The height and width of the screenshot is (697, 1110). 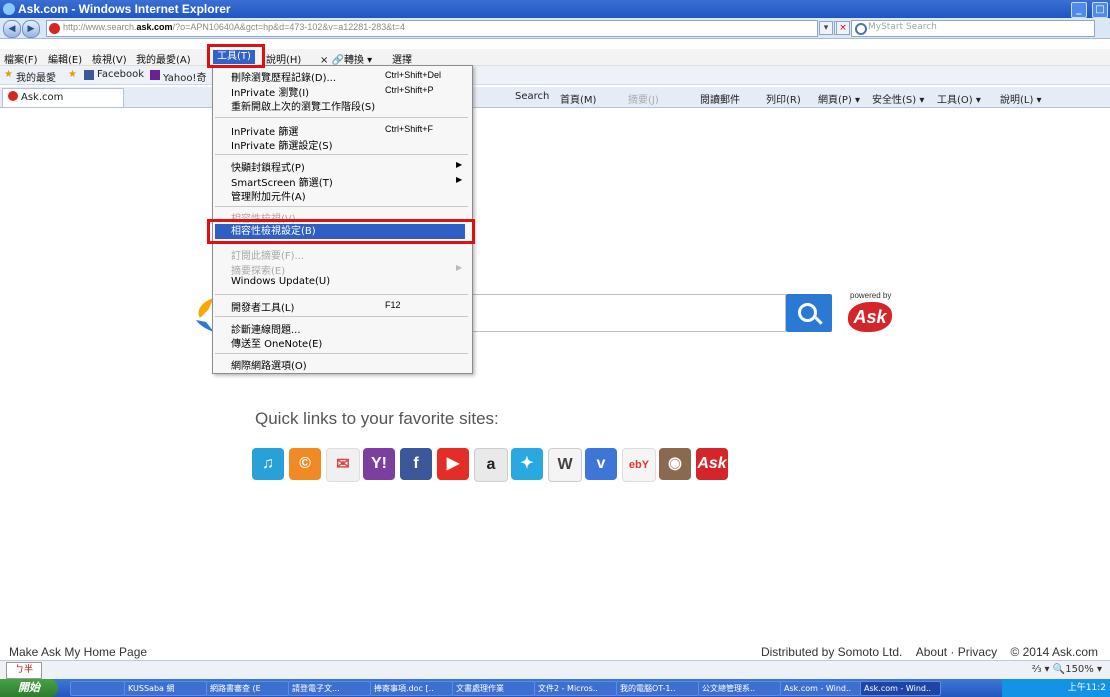 What do you see at coordinates (555, 670) in the screenshot?
I see `status-bar: ㄅ半 ⅔ ▾ 🔍150% ▾` at bounding box center [555, 670].